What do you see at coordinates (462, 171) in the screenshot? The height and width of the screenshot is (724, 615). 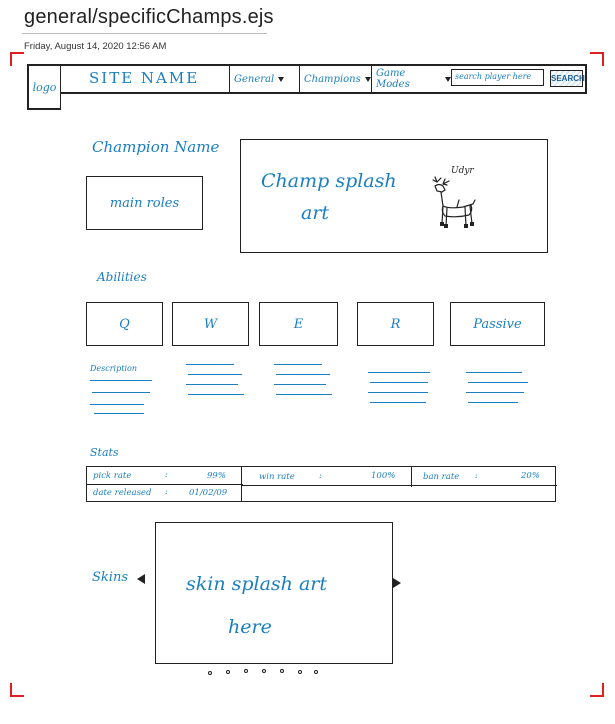 I see `sketch-caption: Udyr` at bounding box center [462, 171].